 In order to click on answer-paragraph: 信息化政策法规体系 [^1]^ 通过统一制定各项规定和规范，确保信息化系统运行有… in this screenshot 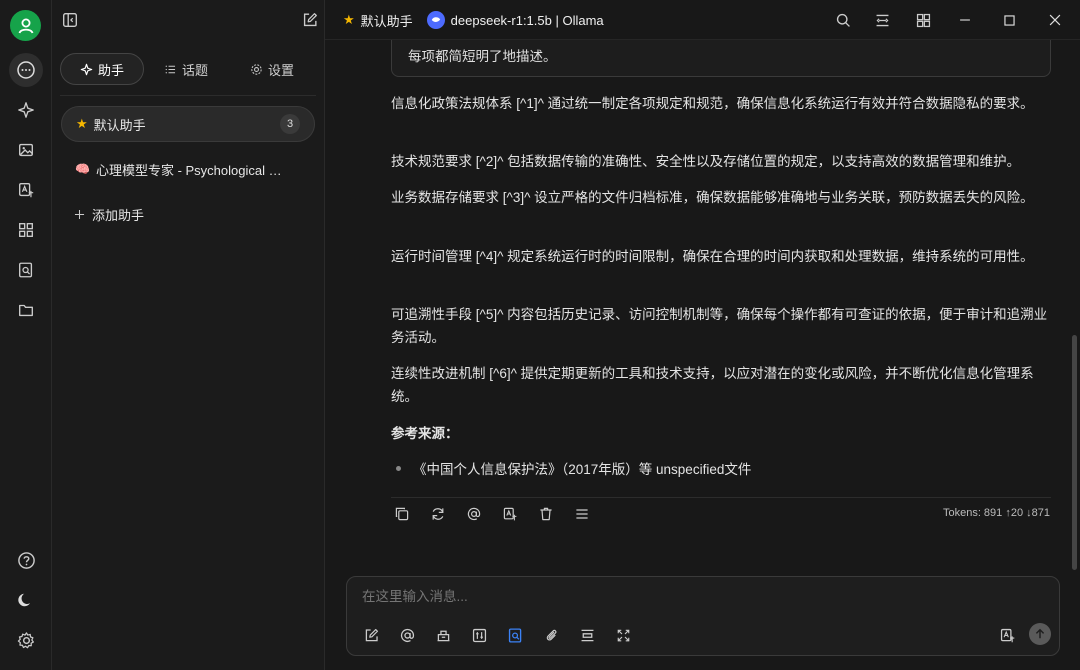, I will do `click(712, 103)`.